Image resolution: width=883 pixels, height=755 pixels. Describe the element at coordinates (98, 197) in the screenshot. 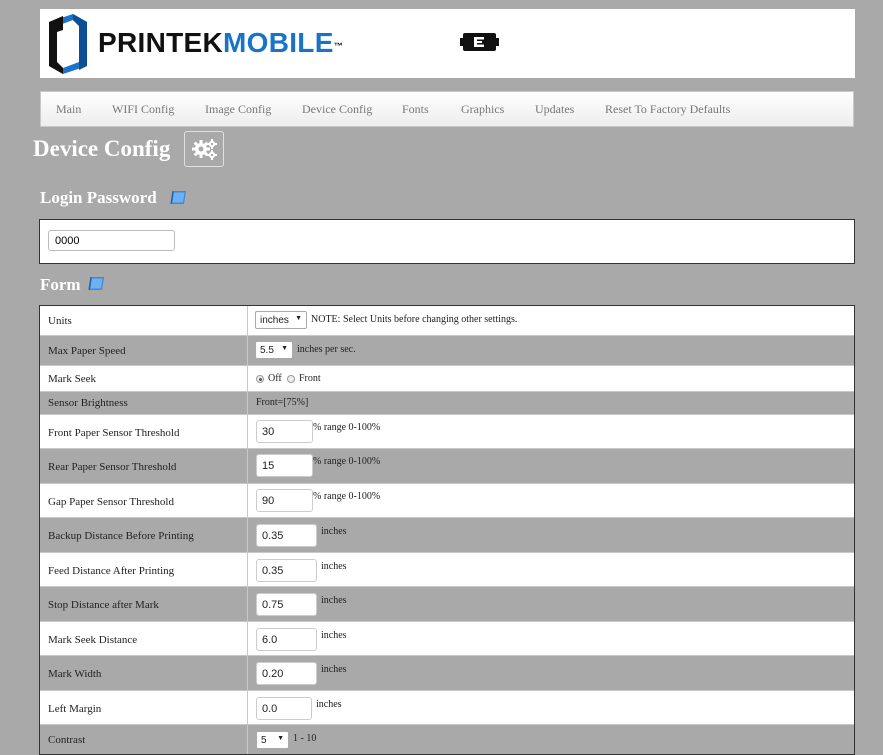

I see `login-password-heading: Login Password` at that location.